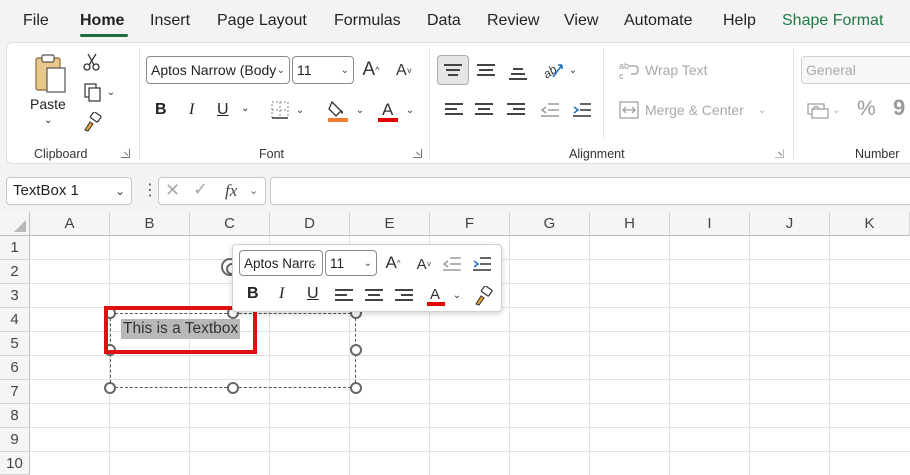  I want to click on column-header: I, so click(710, 224).